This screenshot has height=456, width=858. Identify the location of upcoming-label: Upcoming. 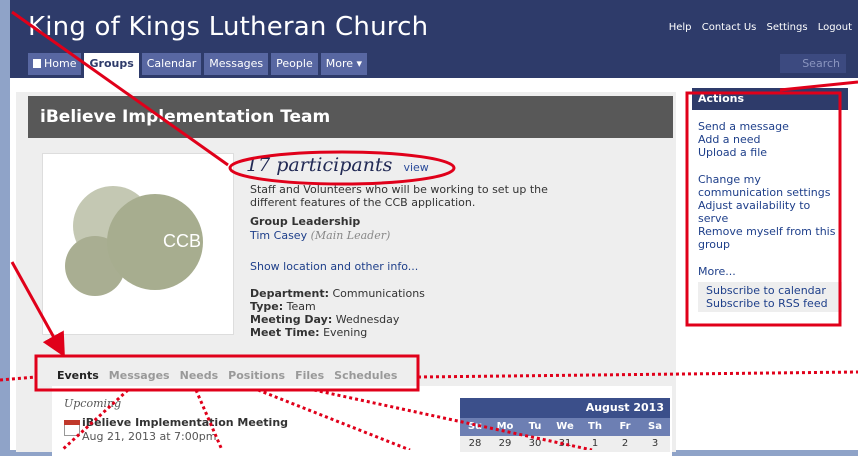
(93, 403).